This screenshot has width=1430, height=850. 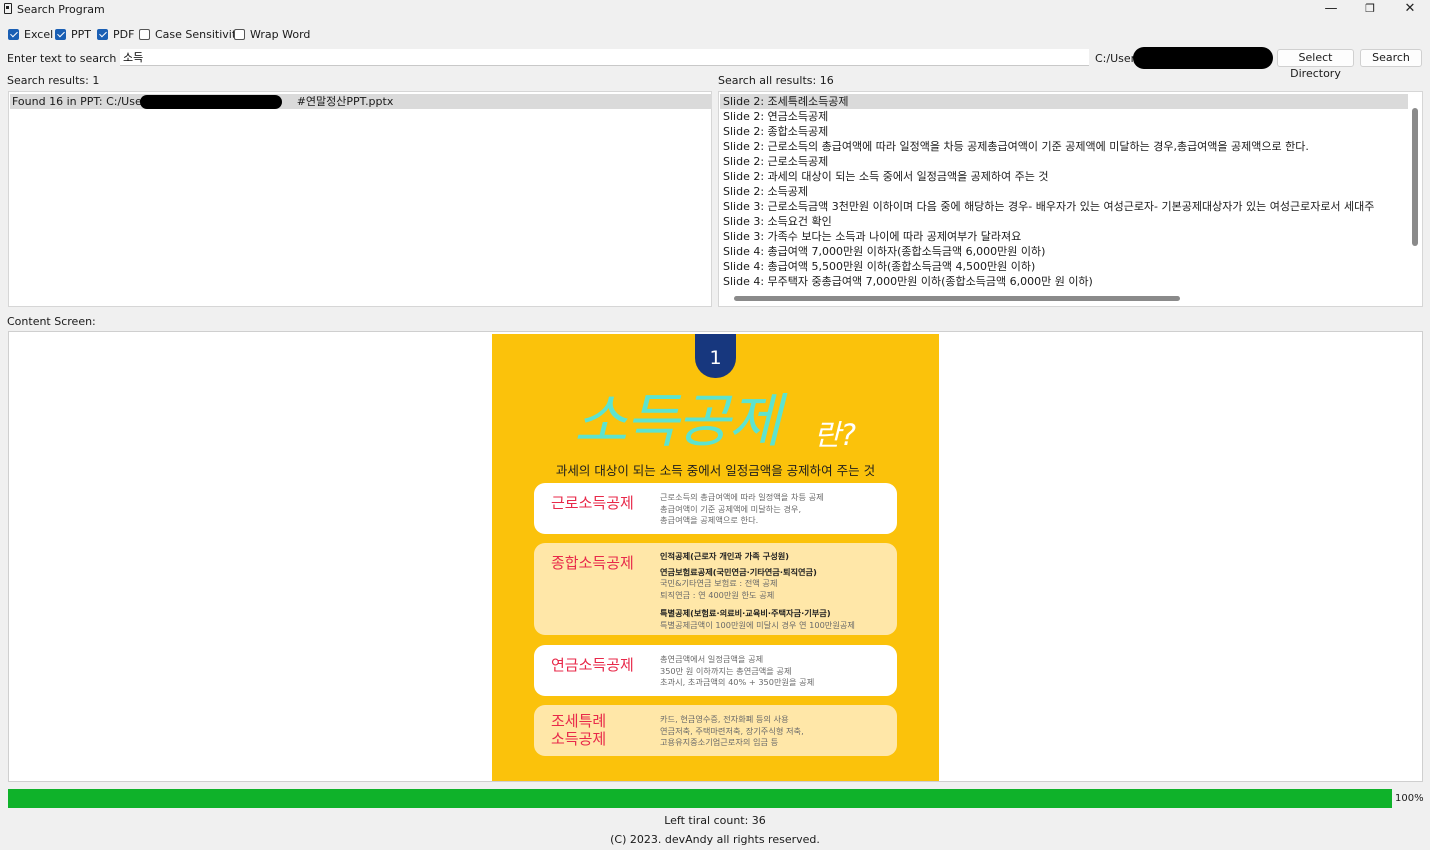 I want to click on redacted-directory, so click(x=1203, y=58).